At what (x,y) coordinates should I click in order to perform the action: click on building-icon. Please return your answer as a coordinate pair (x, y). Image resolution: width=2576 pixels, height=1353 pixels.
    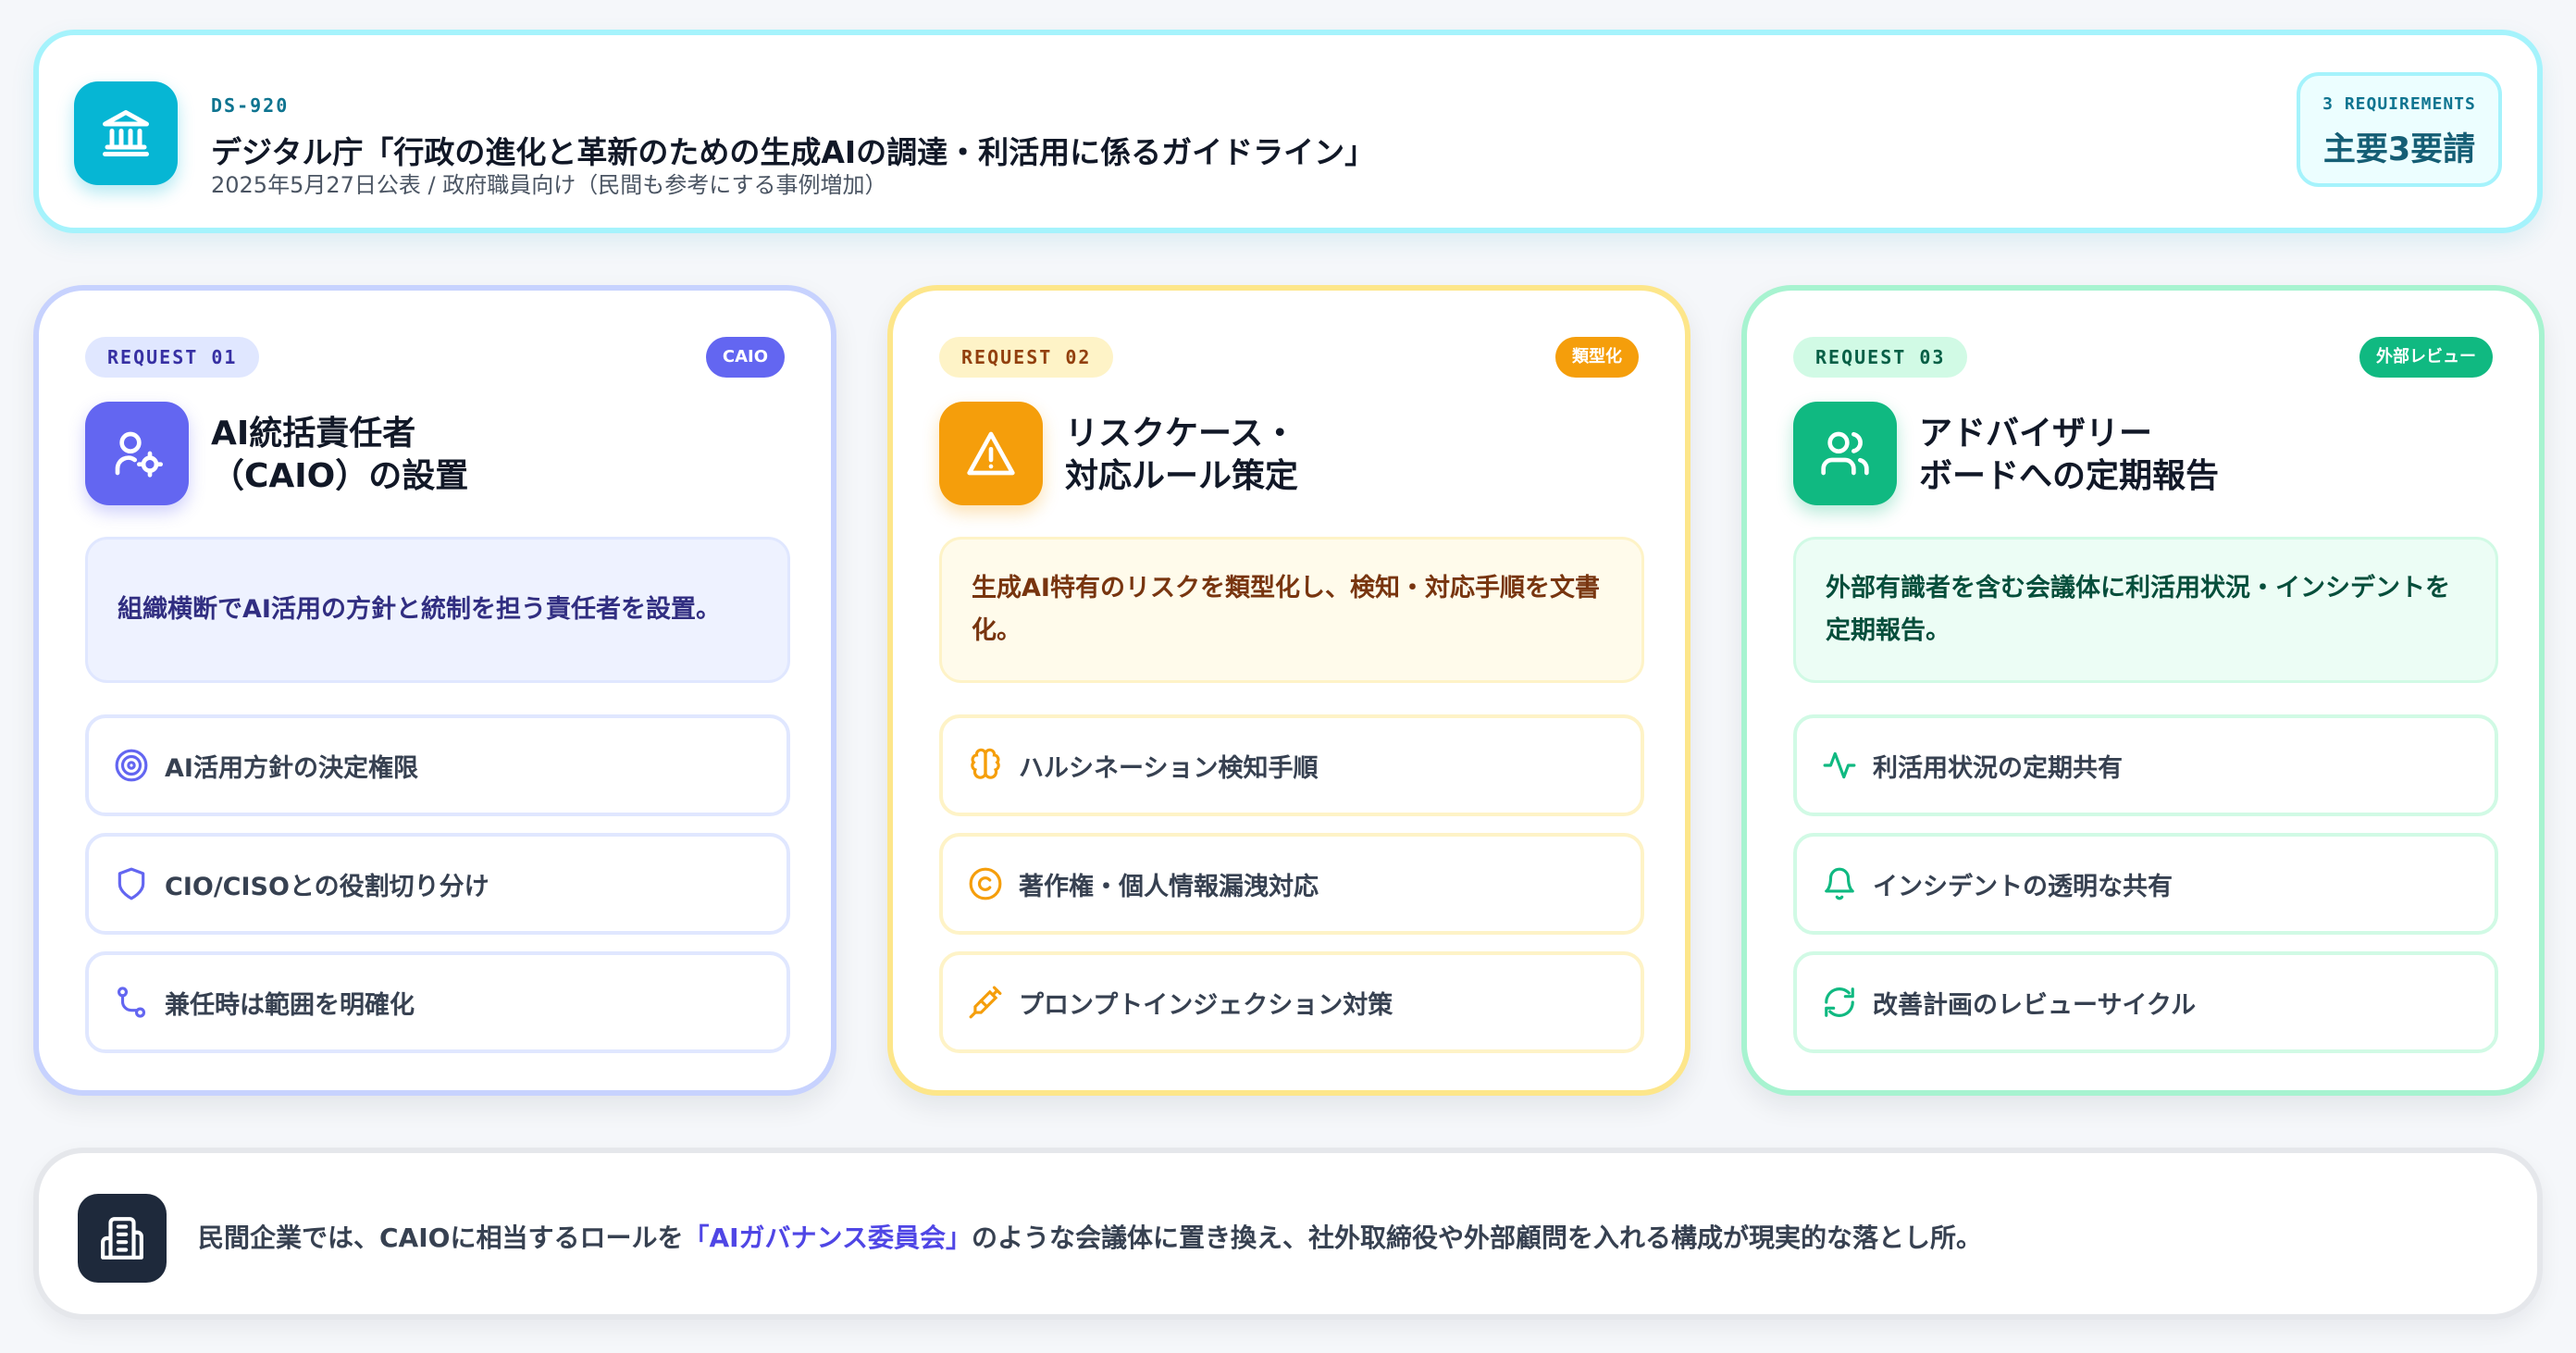
    Looking at the image, I should click on (123, 1238).